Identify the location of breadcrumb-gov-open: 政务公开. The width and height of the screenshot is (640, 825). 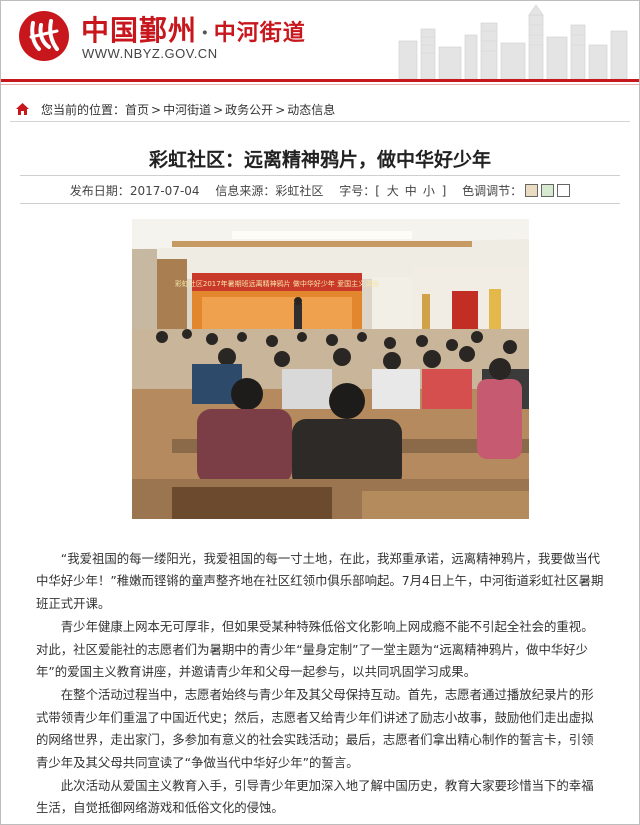
(249, 110).